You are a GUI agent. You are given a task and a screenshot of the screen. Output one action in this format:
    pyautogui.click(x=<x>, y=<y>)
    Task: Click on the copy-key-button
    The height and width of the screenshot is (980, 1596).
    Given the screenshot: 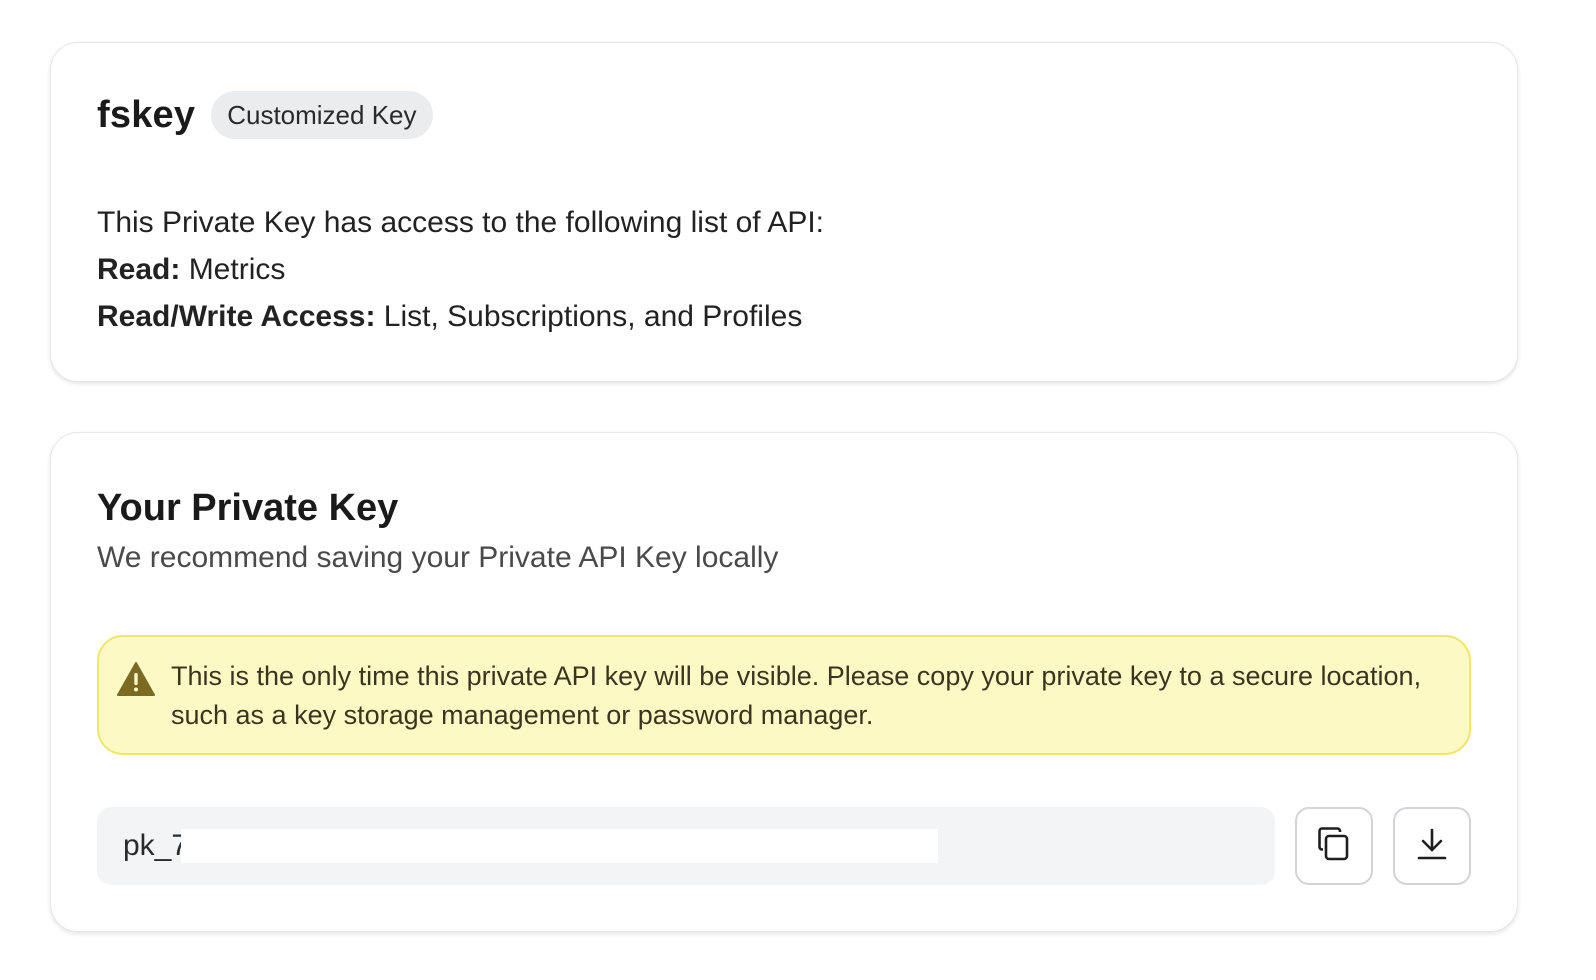 What is the action you would take?
    pyautogui.click(x=1334, y=846)
    